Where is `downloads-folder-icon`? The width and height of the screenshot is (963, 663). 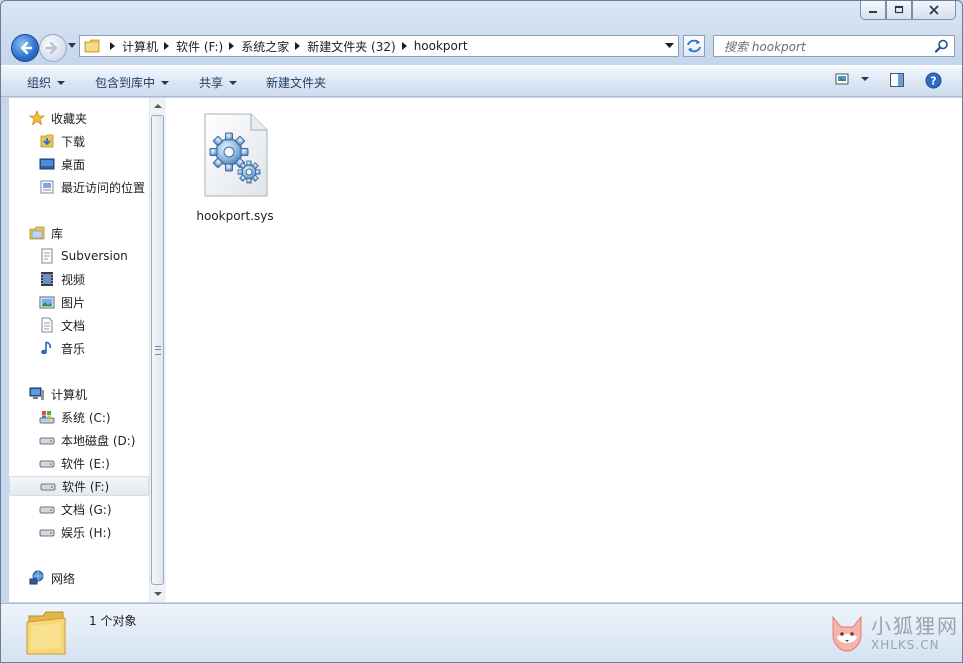 downloads-folder-icon is located at coordinates (47, 141).